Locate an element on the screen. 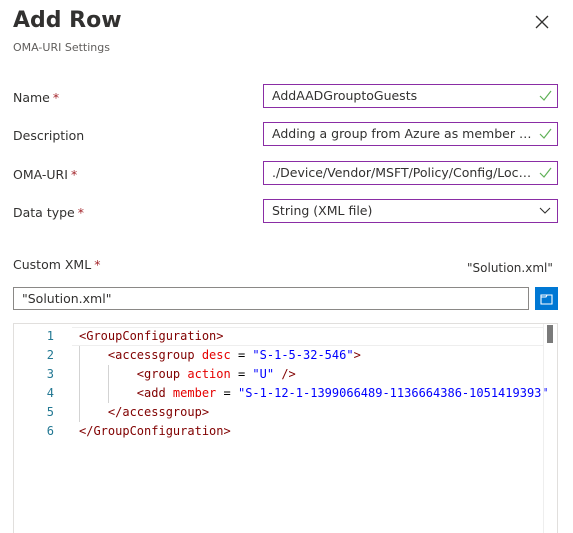 This screenshot has width=573, height=533. code-token: </GroupConfiguration> is located at coordinates (155, 431).